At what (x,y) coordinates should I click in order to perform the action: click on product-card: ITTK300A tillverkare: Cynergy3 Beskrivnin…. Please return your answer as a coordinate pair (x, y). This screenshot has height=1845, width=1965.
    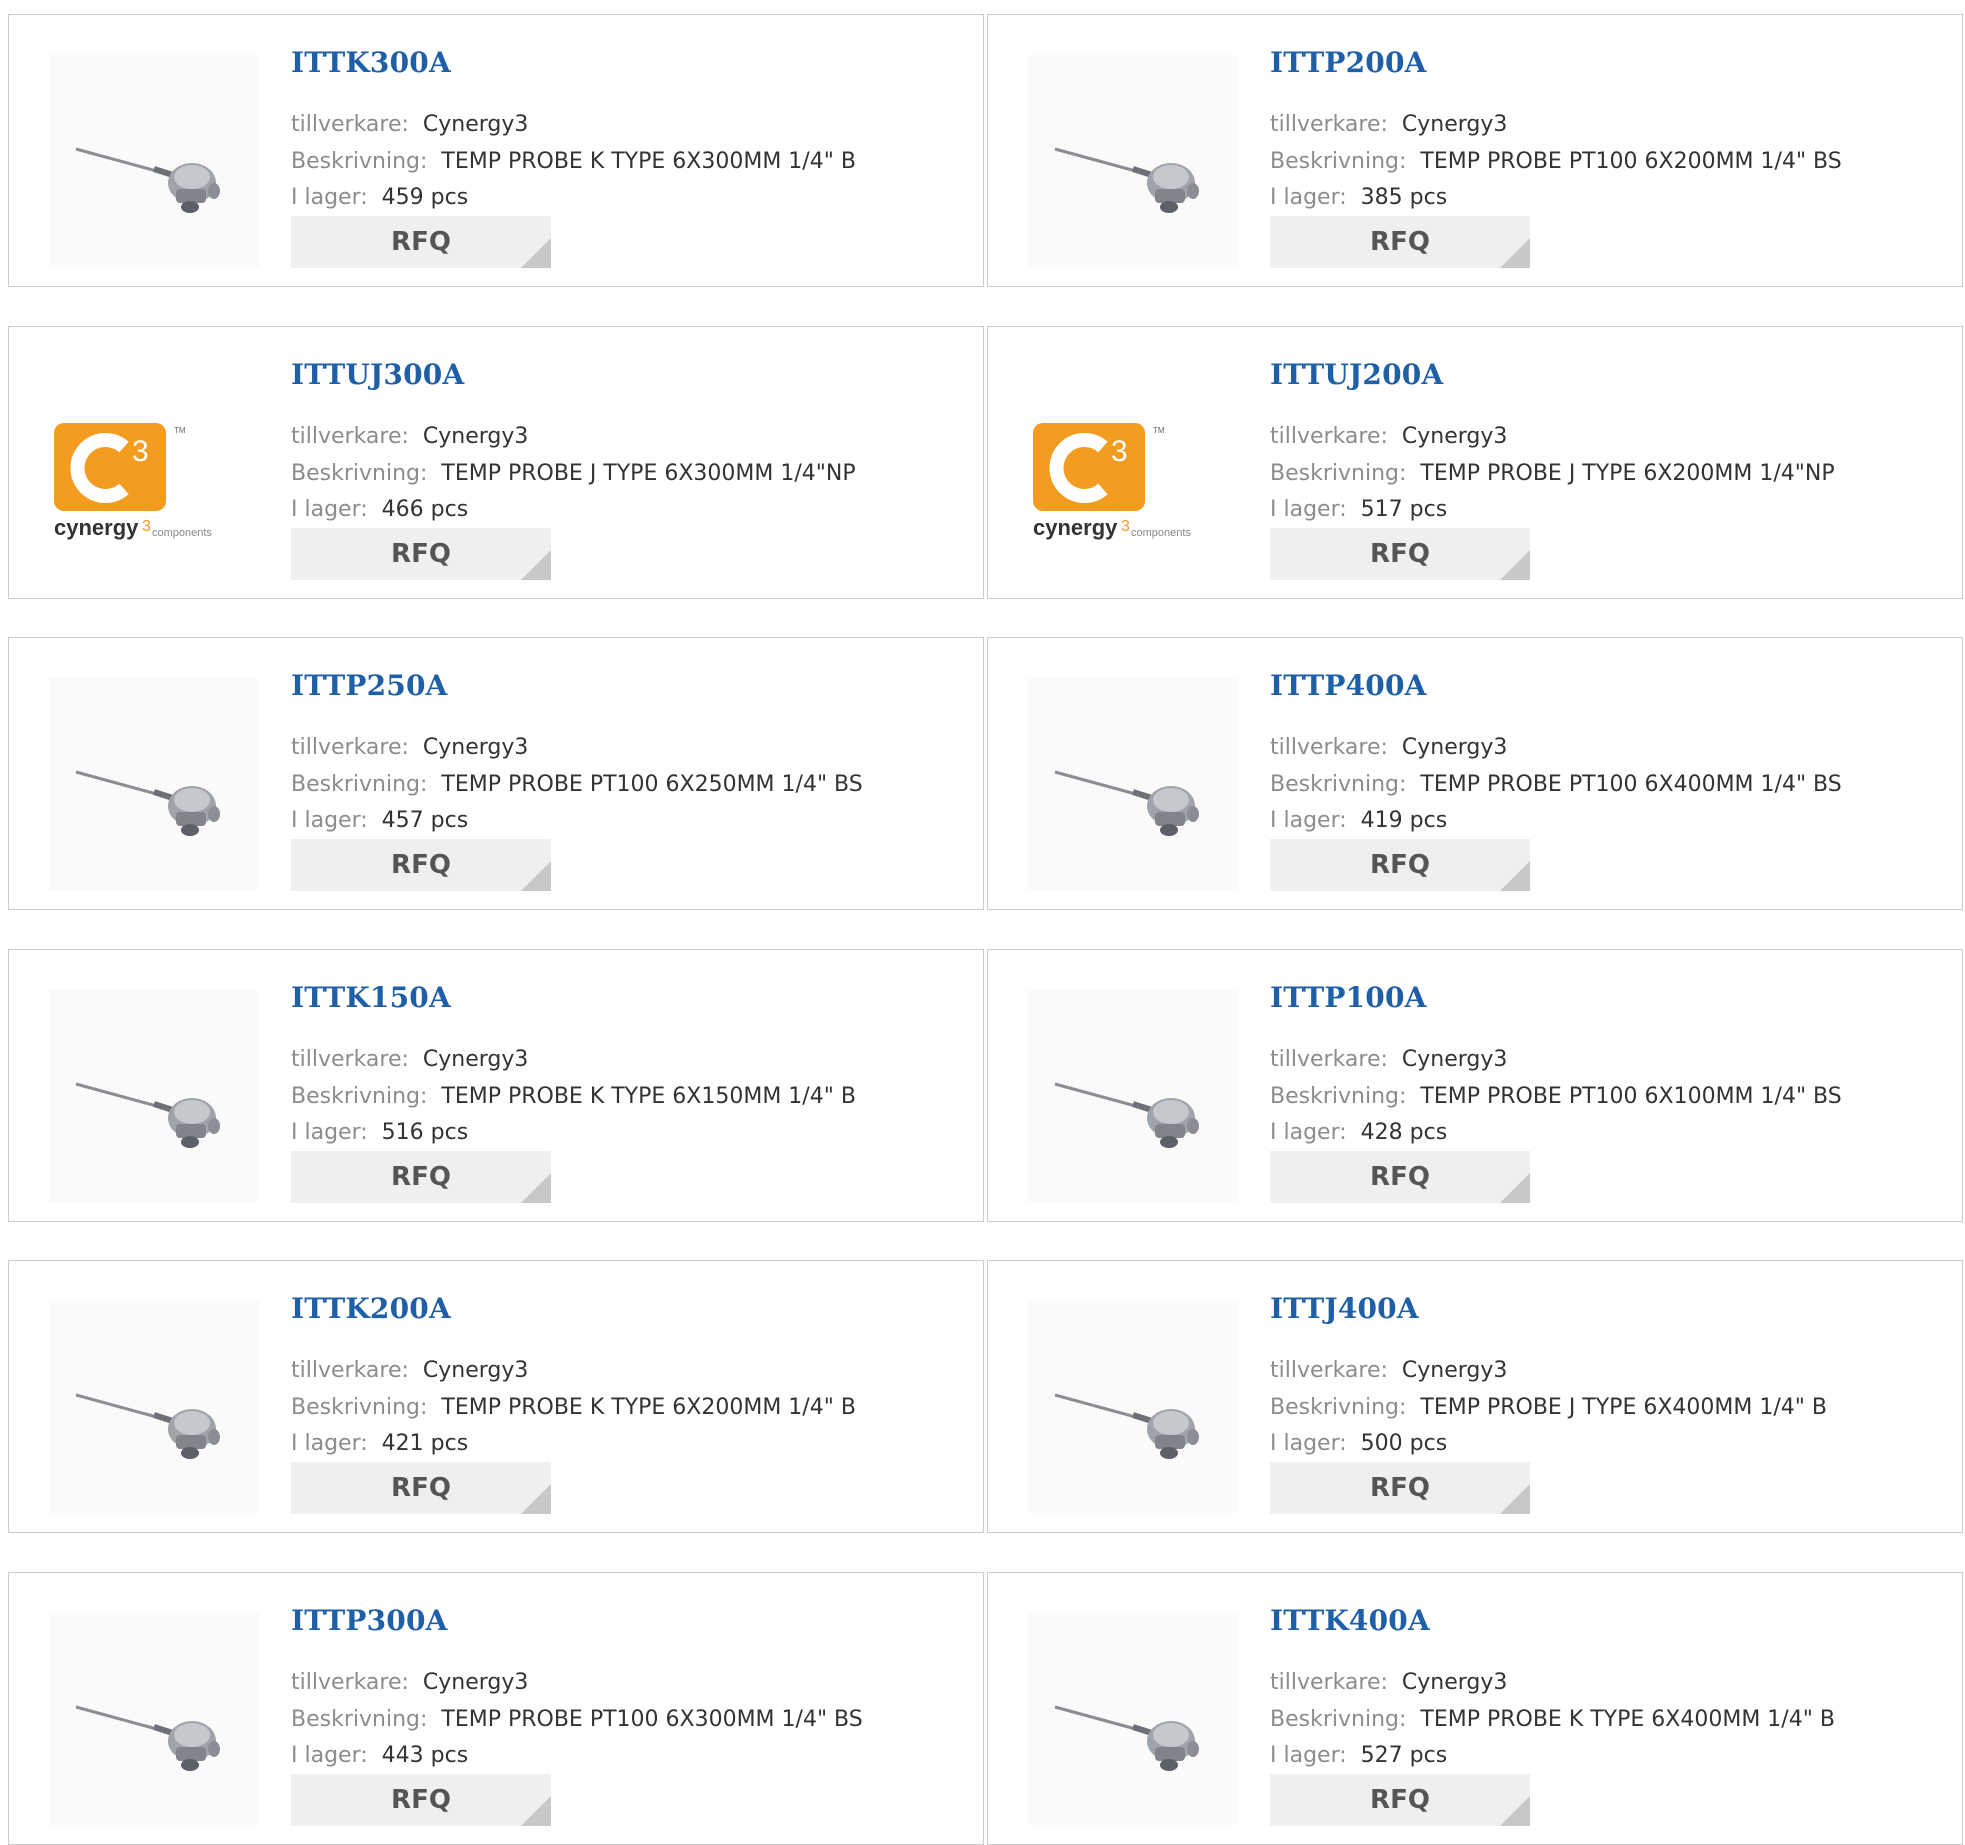
    Looking at the image, I should click on (496, 150).